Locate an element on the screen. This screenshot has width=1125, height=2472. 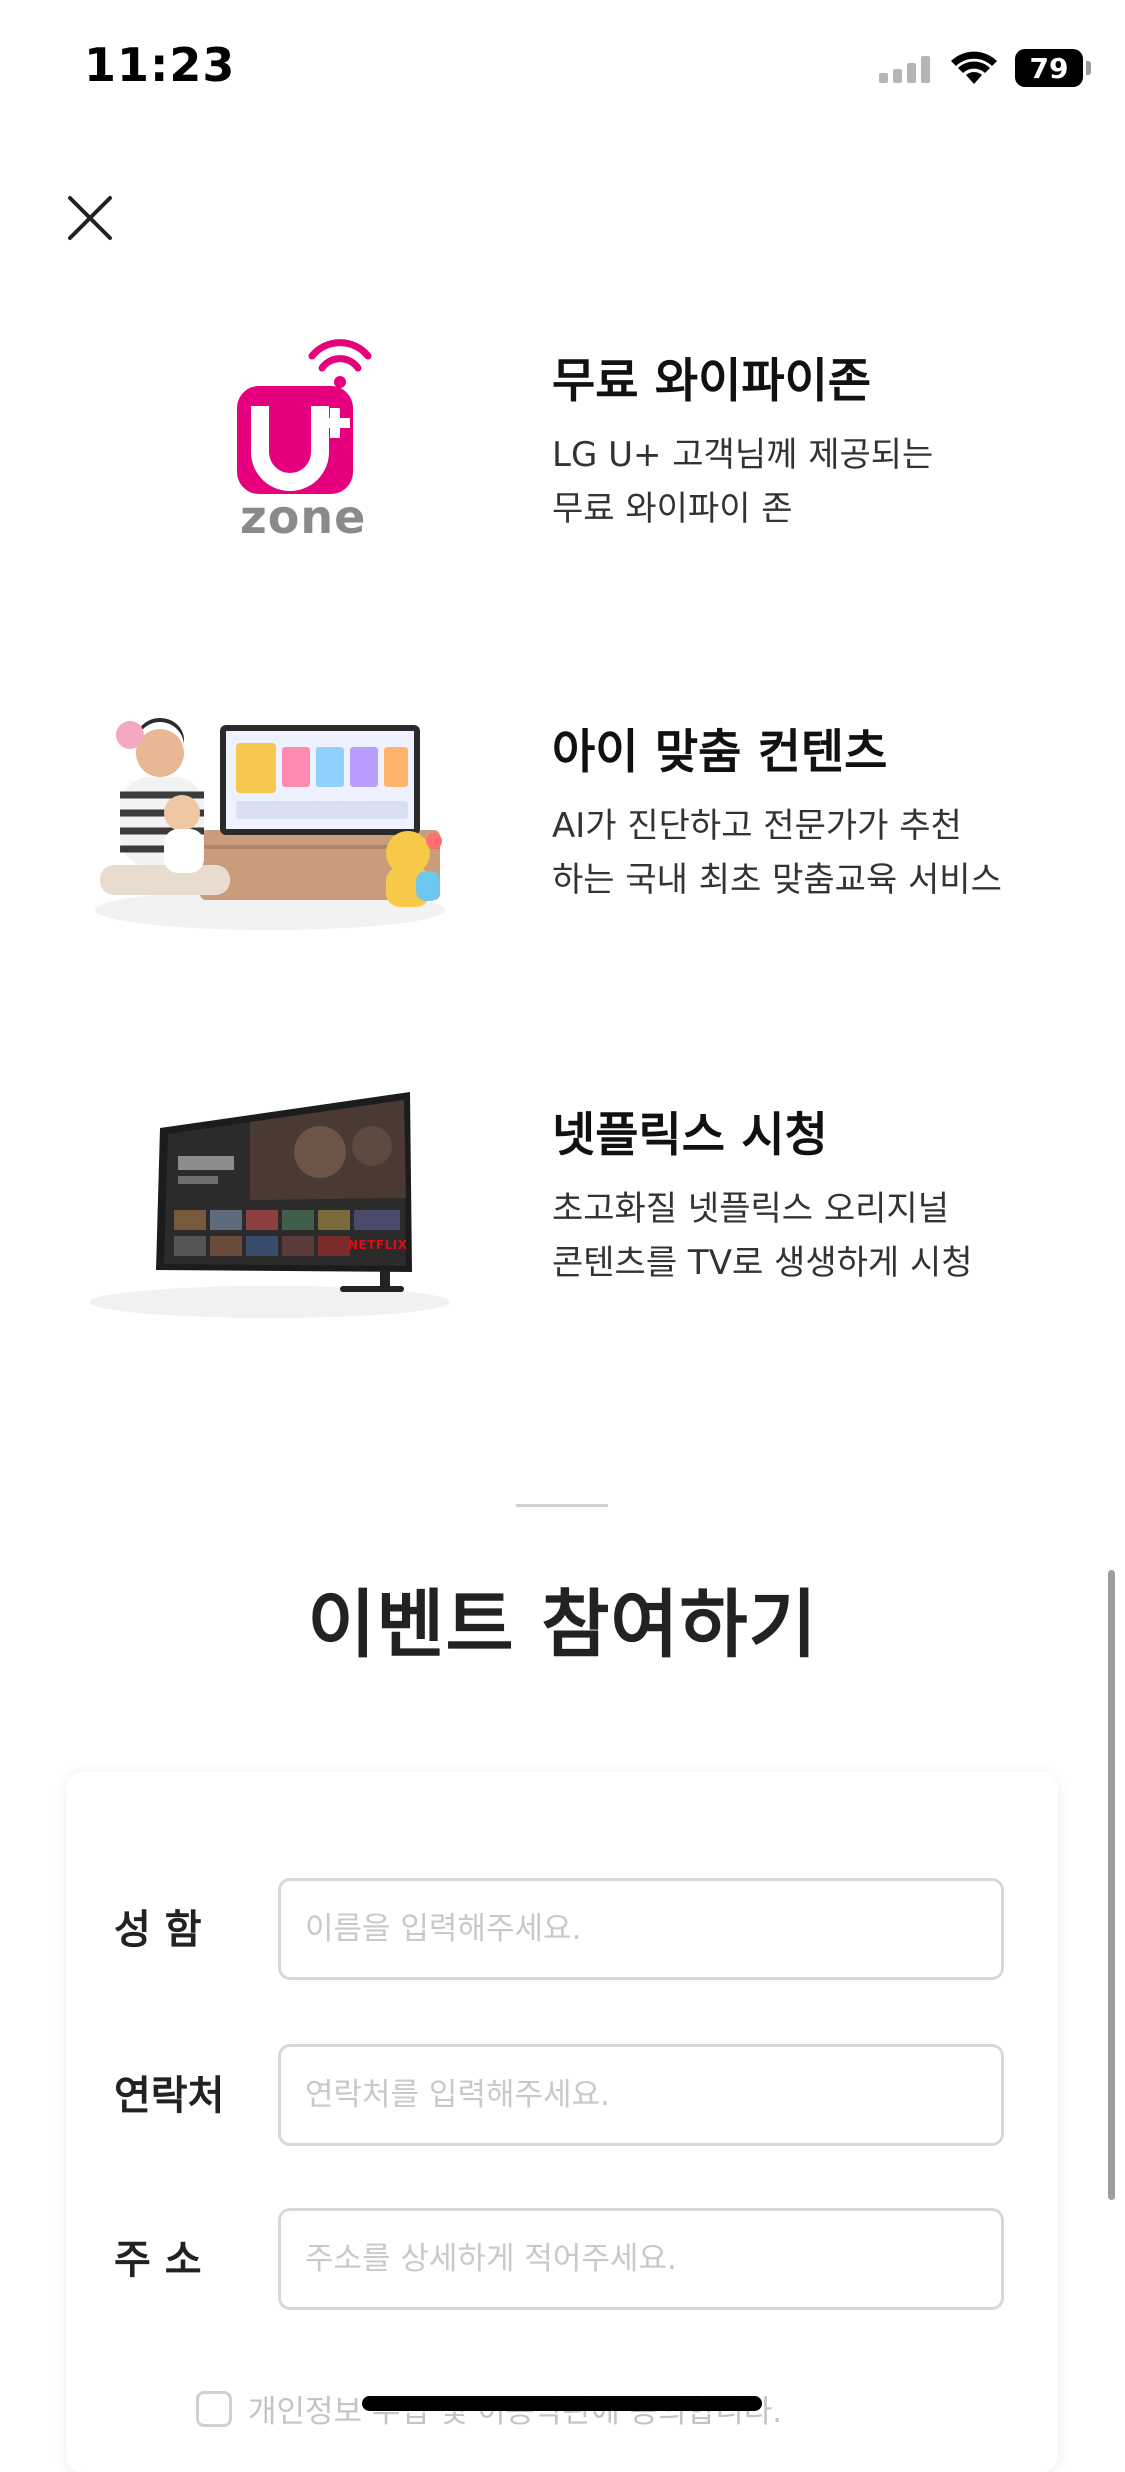
address-label: 주 소 is located at coordinates (158, 2260).